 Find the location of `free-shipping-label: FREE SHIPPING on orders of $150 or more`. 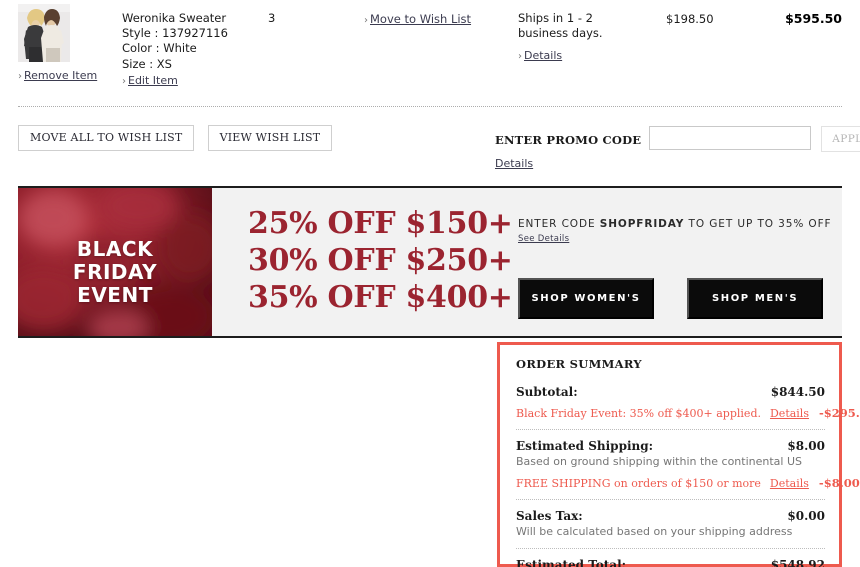

free-shipping-label: FREE SHIPPING on orders of $150 or more is located at coordinates (638, 483).